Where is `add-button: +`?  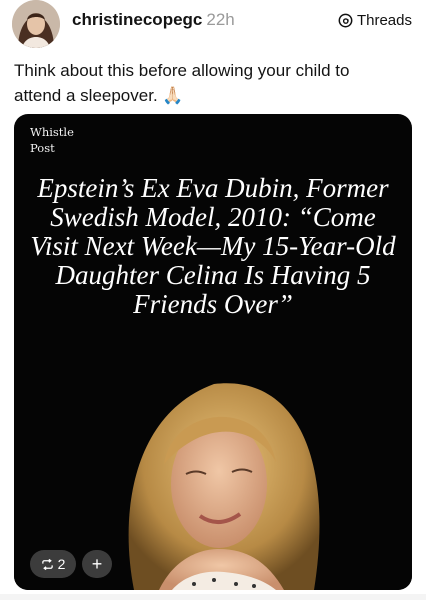 add-button: + is located at coordinates (97, 564).